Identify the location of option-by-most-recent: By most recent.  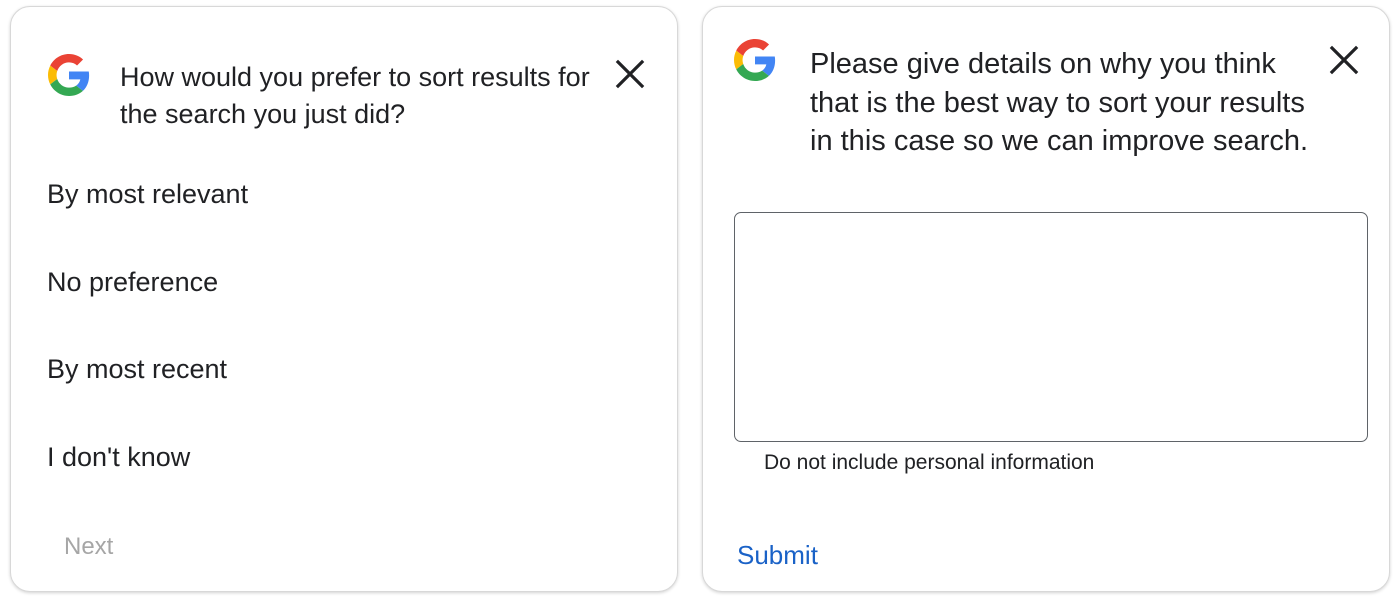
(147, 388).